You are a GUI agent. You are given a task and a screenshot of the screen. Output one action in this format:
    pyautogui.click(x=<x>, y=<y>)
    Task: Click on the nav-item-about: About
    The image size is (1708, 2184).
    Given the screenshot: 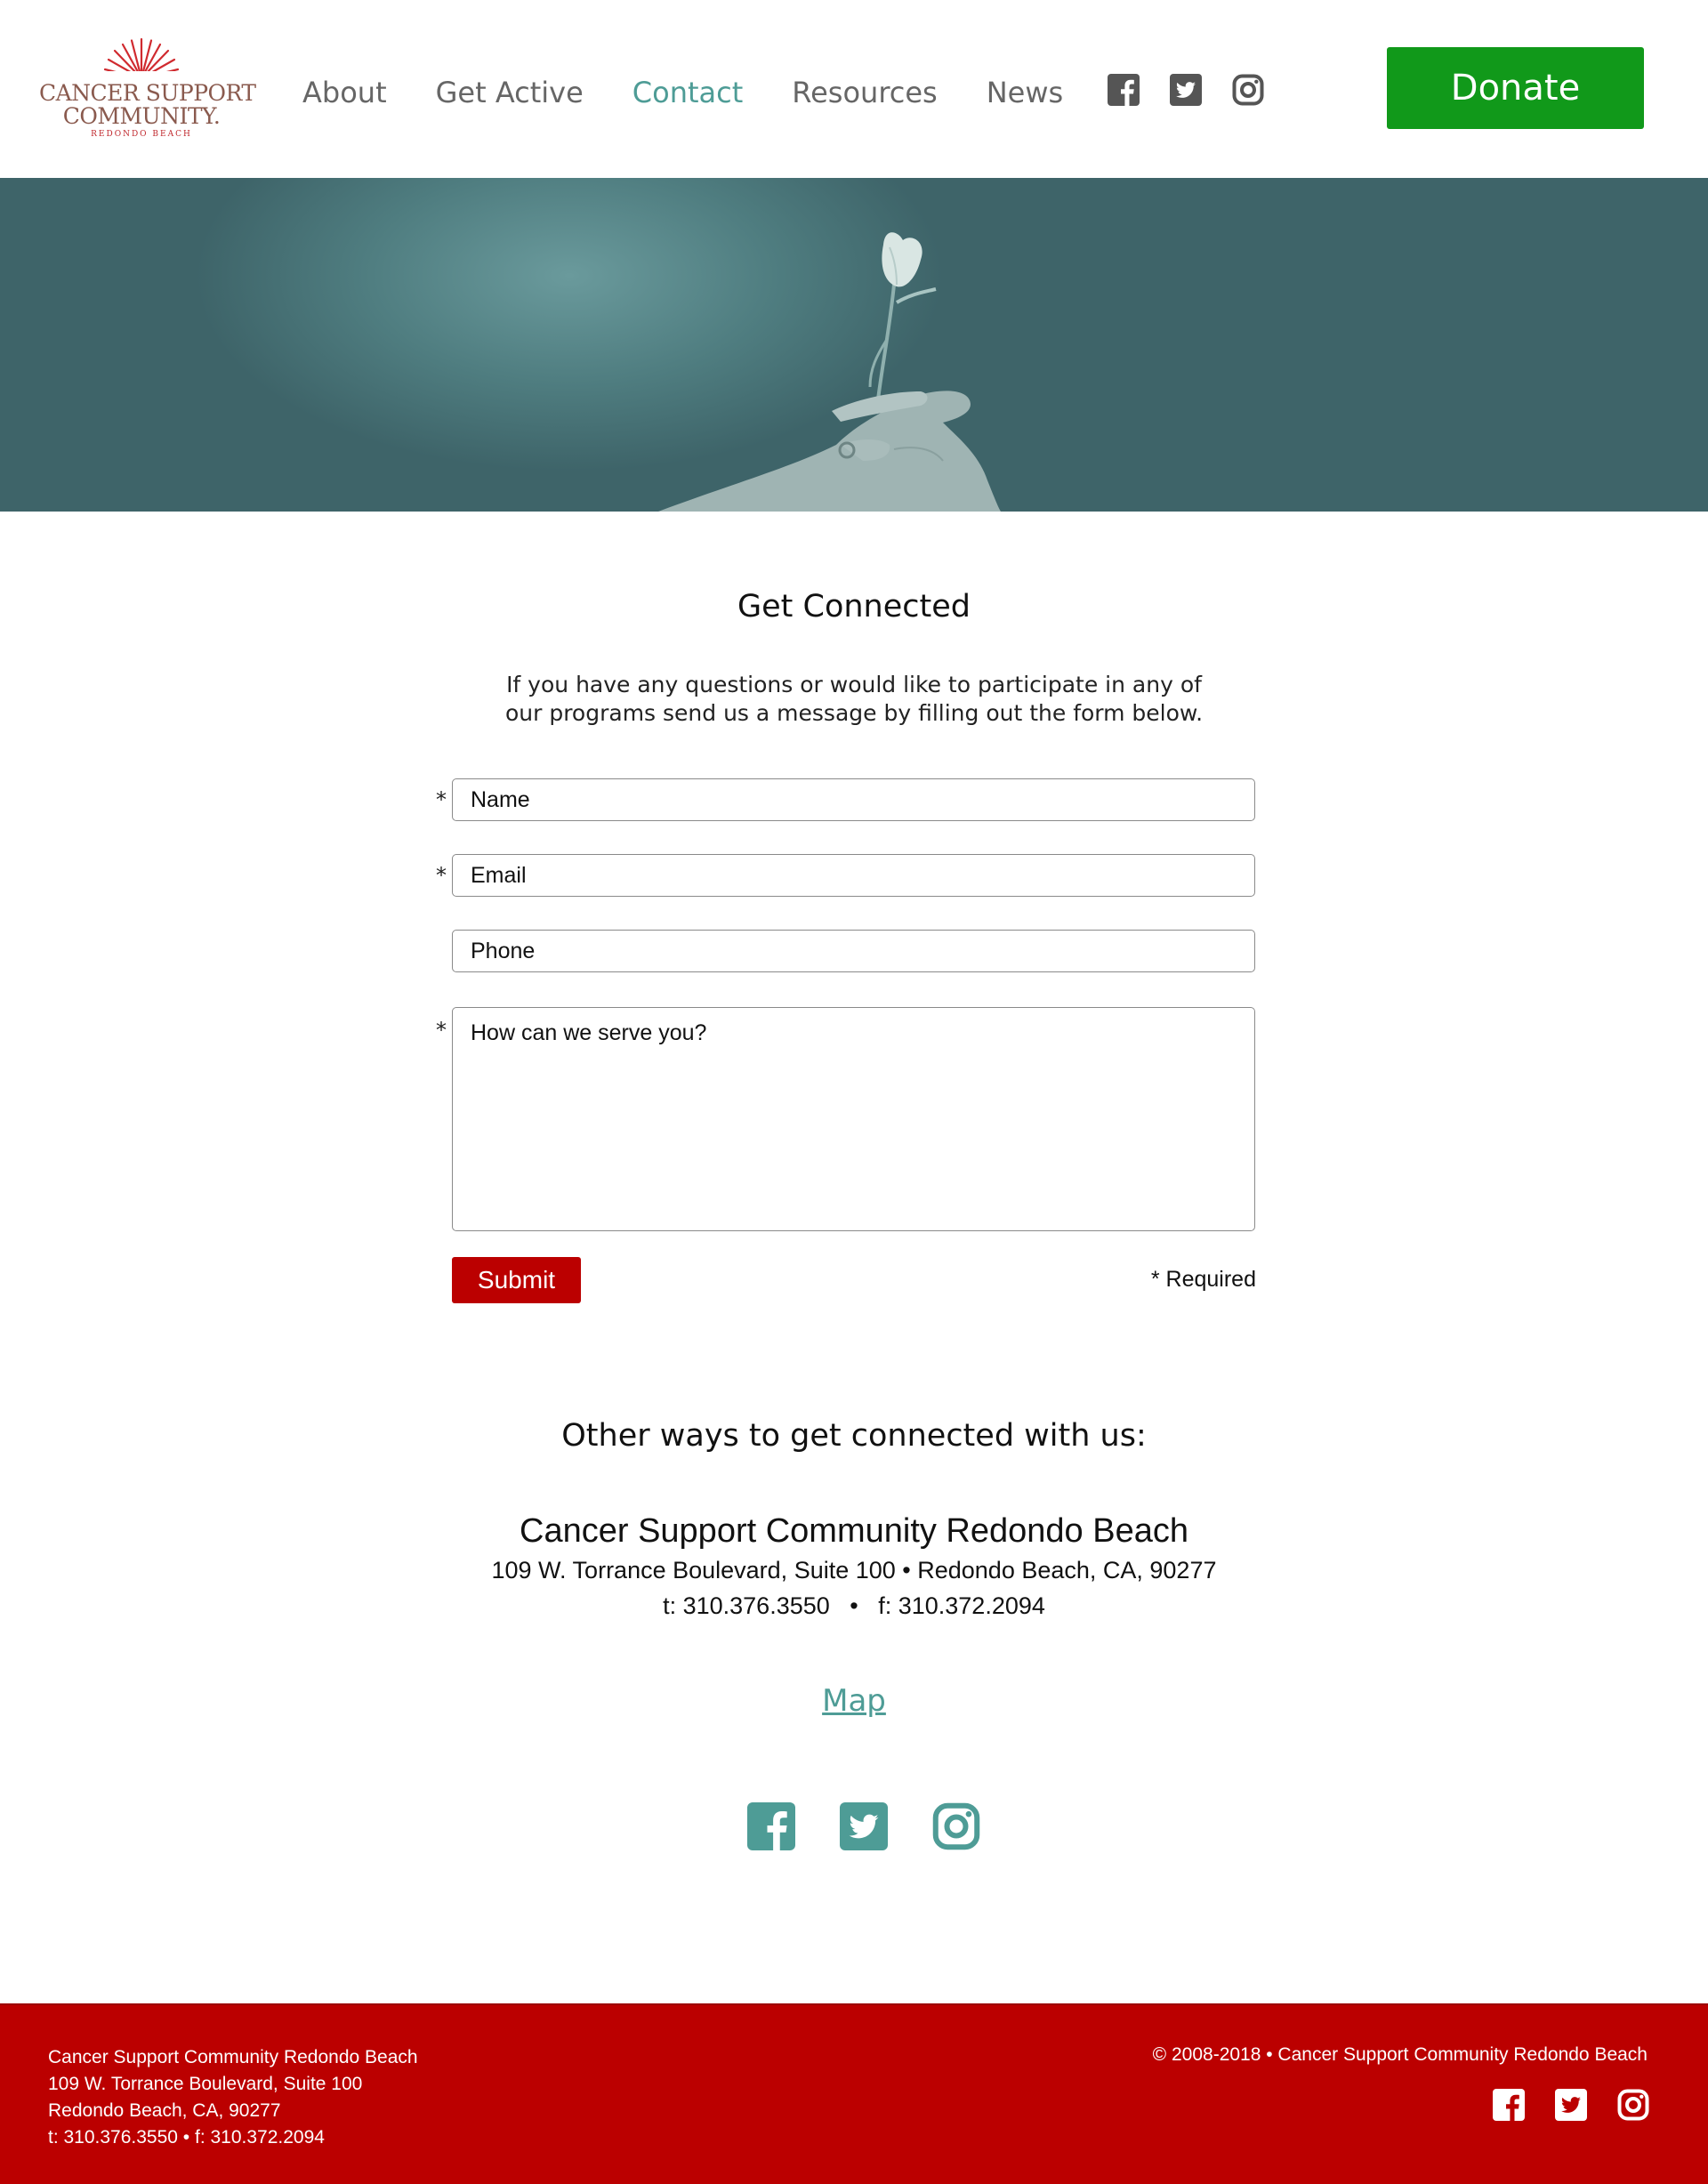 What is the action you would take?
    pyautogui.click(x=344, y=92)
    